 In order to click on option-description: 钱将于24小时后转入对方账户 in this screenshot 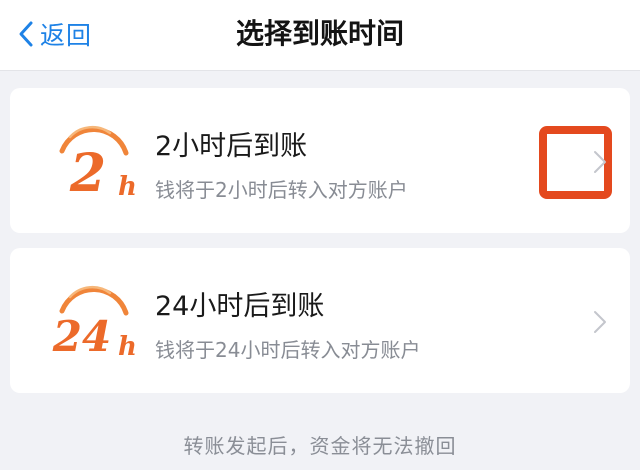, I will do `click(288, 350)`.